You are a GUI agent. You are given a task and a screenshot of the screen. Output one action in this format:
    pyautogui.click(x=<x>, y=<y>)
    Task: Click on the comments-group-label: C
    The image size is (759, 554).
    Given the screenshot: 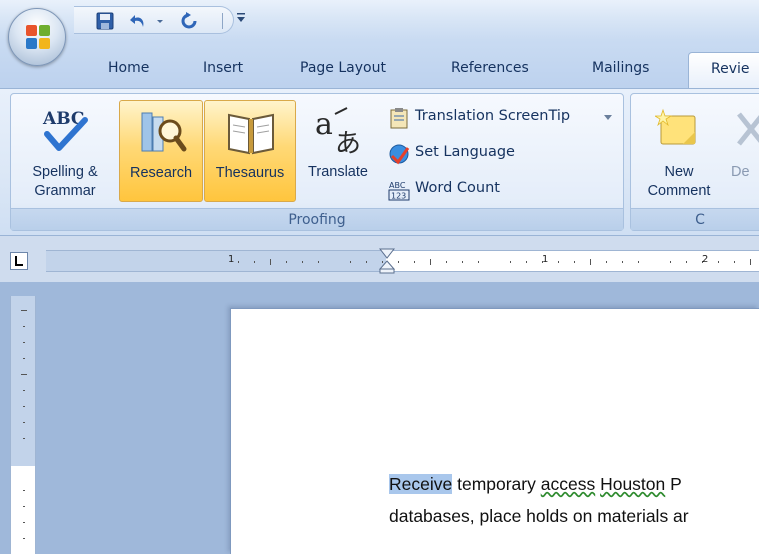 What is the action you would take?
    pyautogui.click(x=695, y=219)
    